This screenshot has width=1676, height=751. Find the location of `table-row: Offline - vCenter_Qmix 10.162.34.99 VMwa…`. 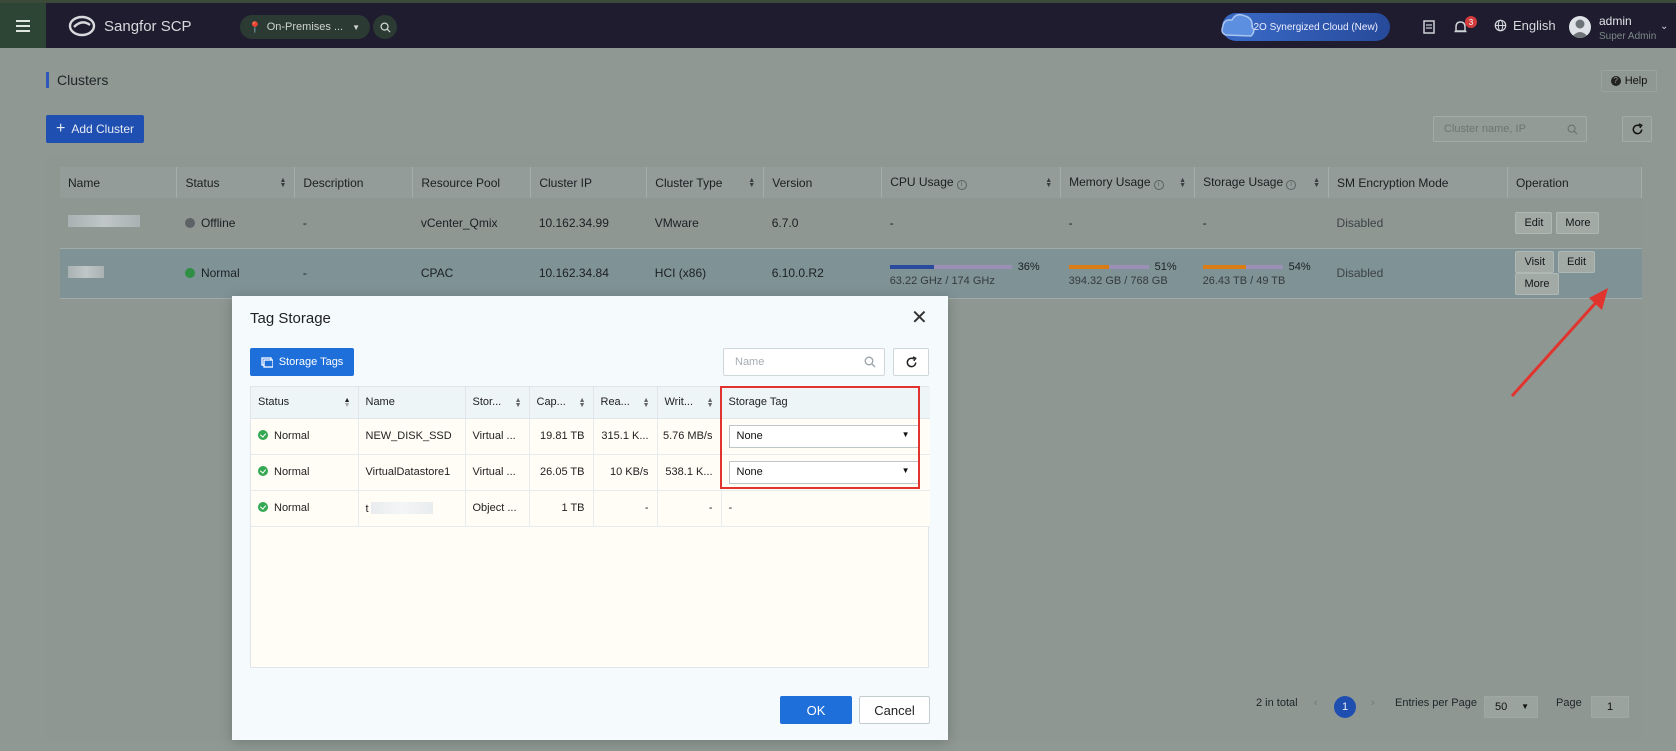

table-row: Offline - vCenter_Qmix 10.162.34.99 VMwa… is located at coordinates (851, 223).